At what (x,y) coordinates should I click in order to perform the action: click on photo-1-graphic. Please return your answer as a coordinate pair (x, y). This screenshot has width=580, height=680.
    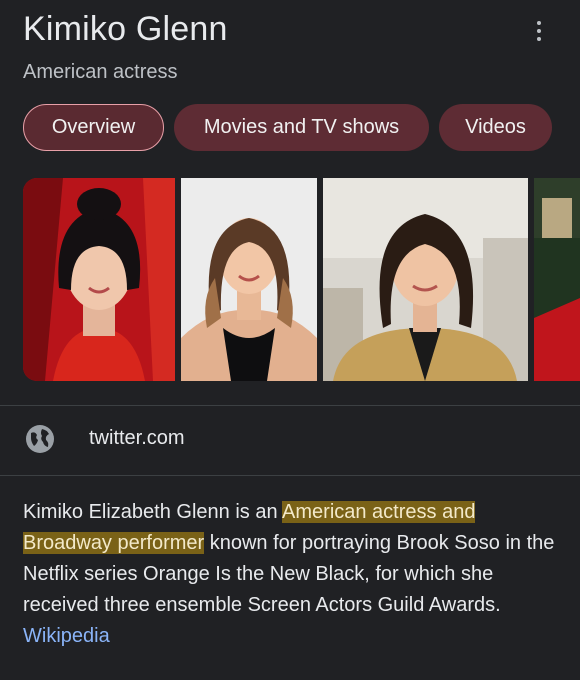
    Looking at the image, I should click on (99, 279).